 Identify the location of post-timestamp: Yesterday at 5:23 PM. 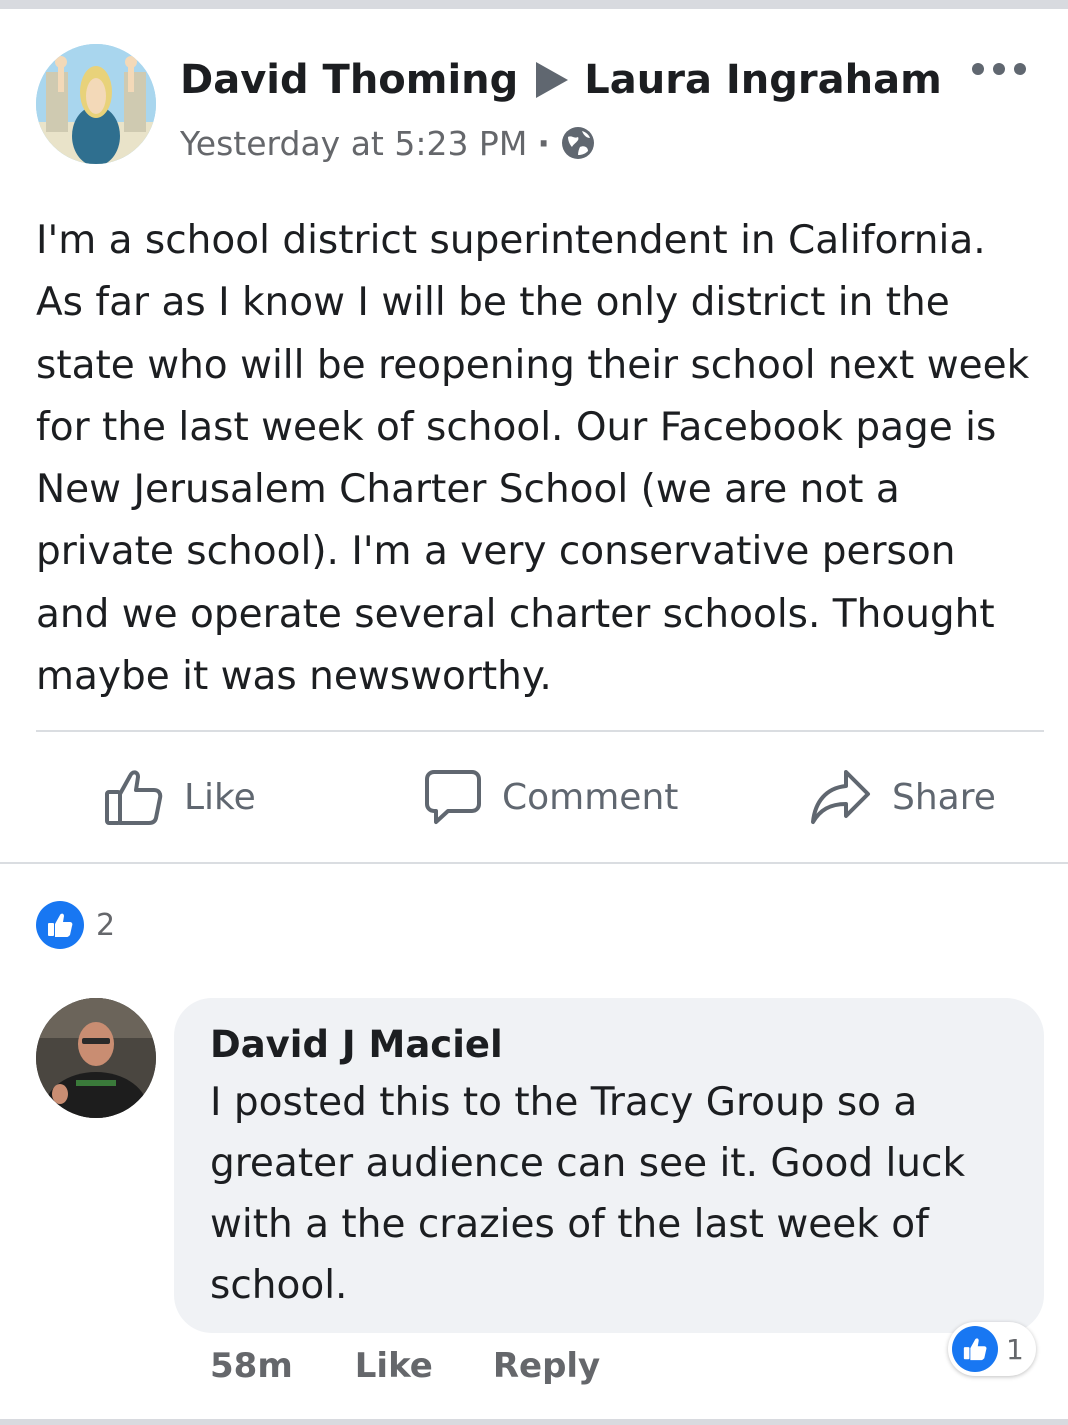
(353, 143).